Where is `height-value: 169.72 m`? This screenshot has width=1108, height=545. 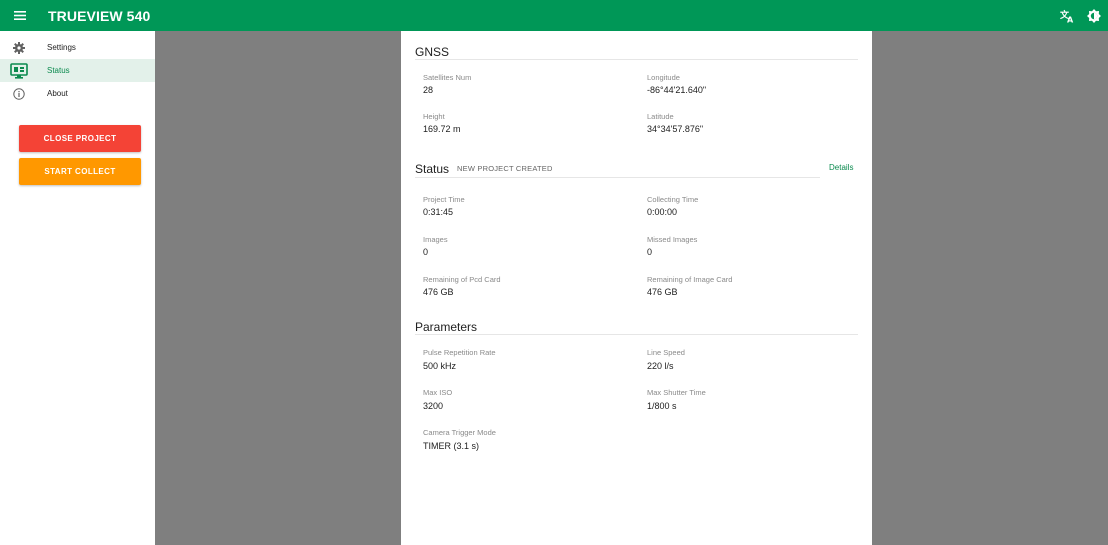
height-value: 169.72 m is located at coordinates (442, 129).